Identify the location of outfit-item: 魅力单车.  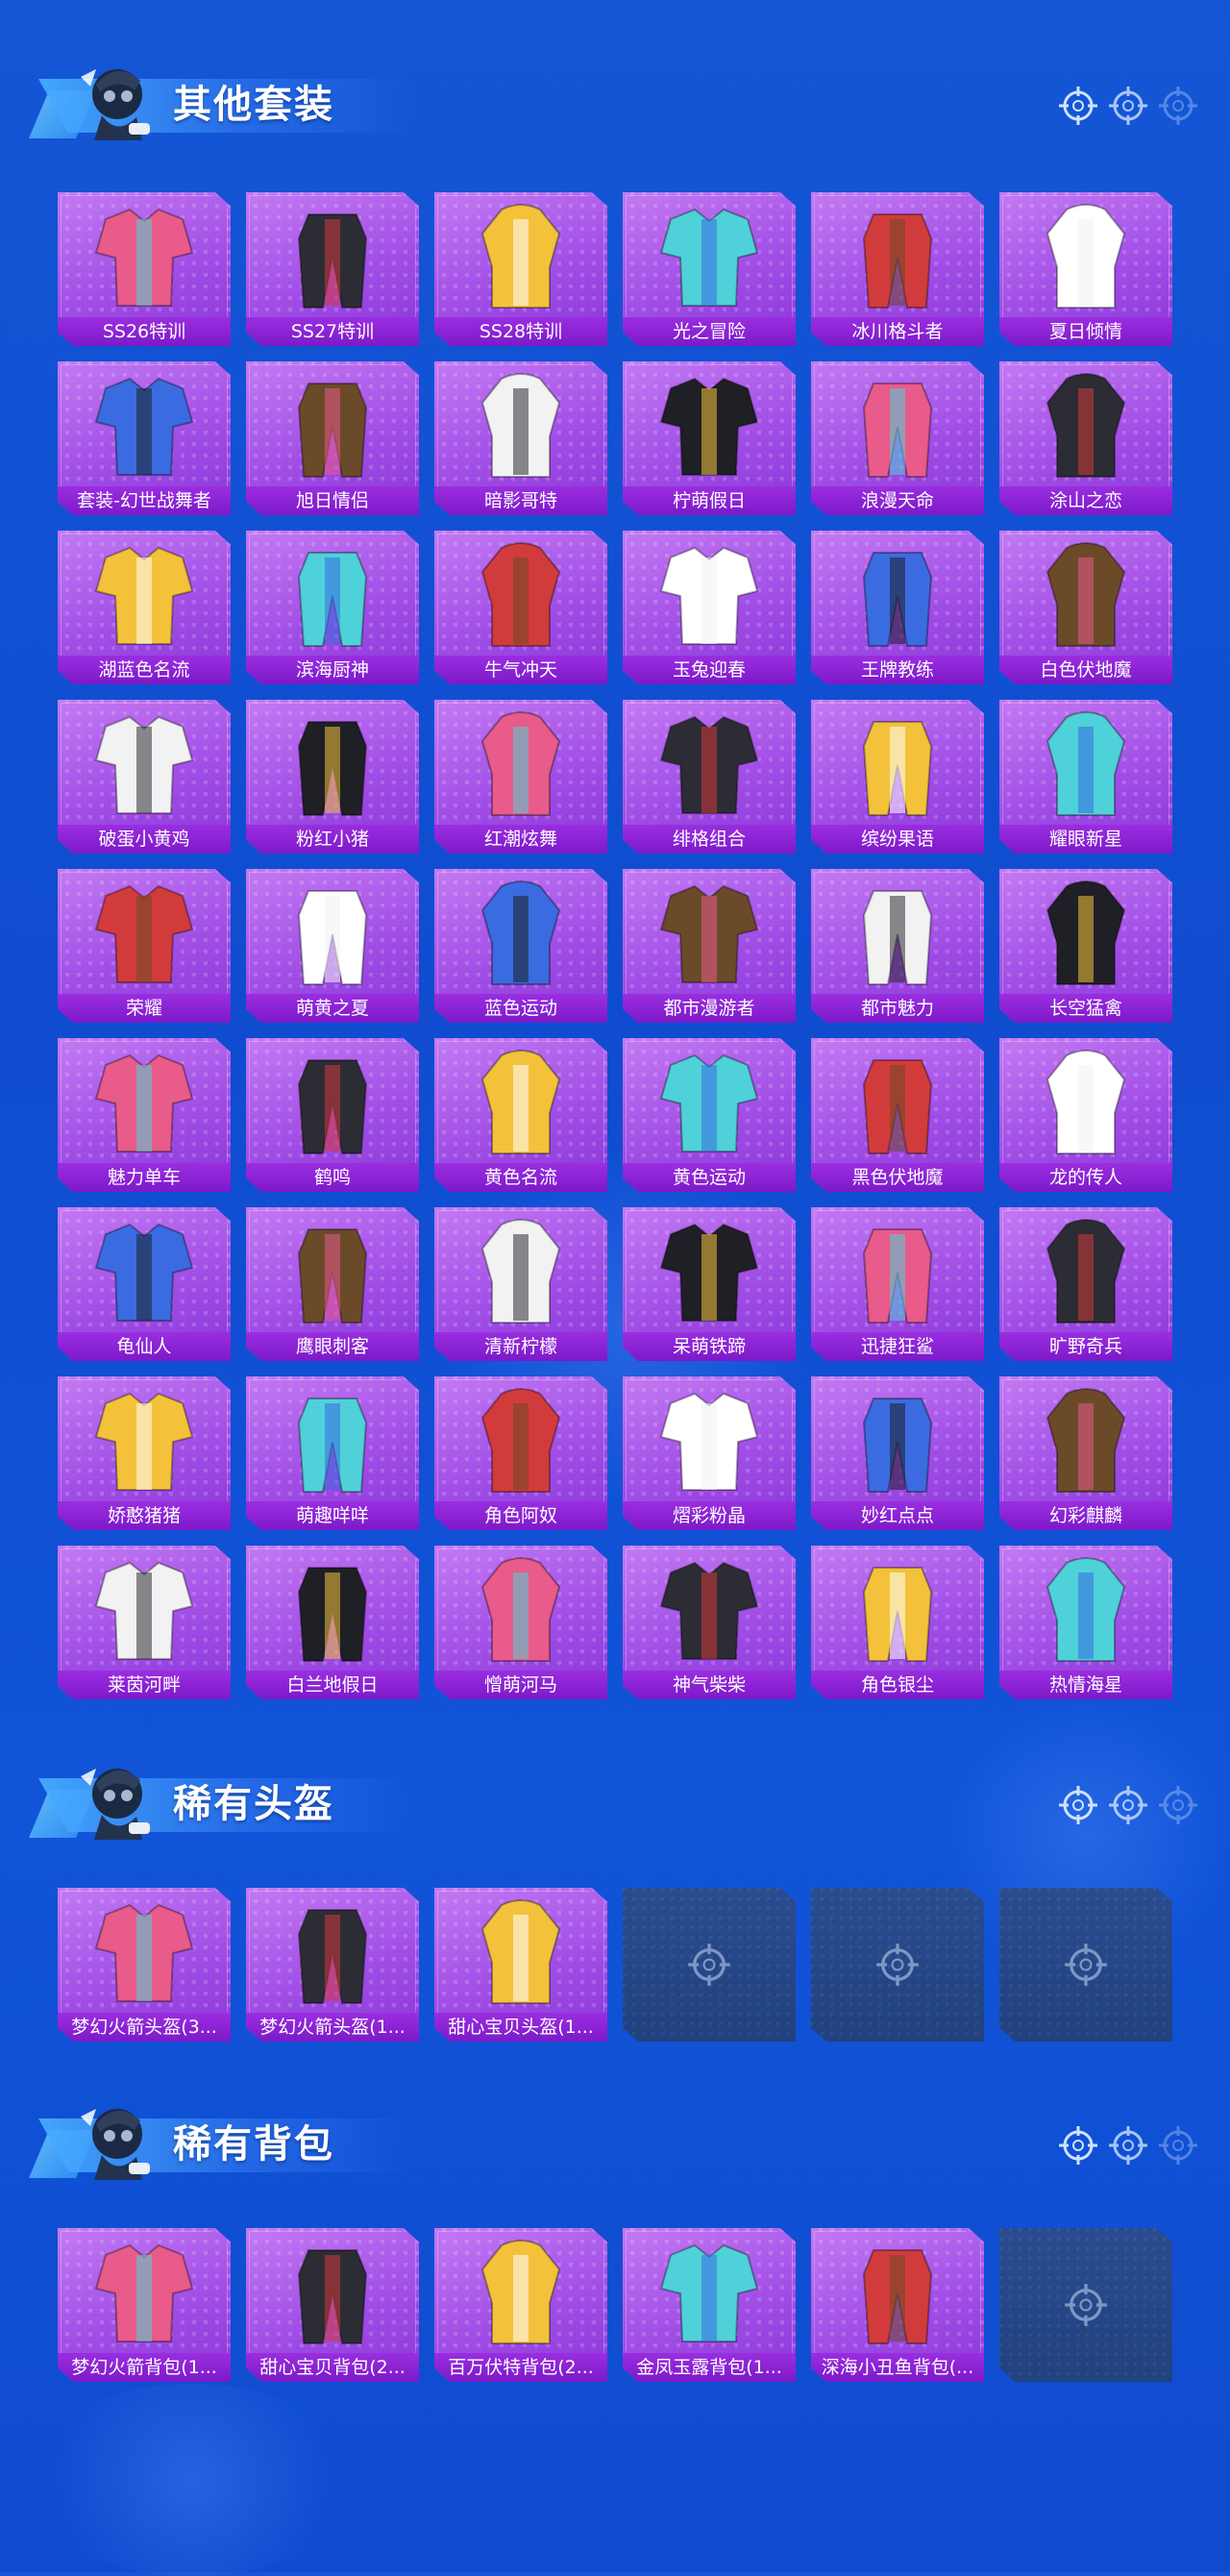
(145, 1115).